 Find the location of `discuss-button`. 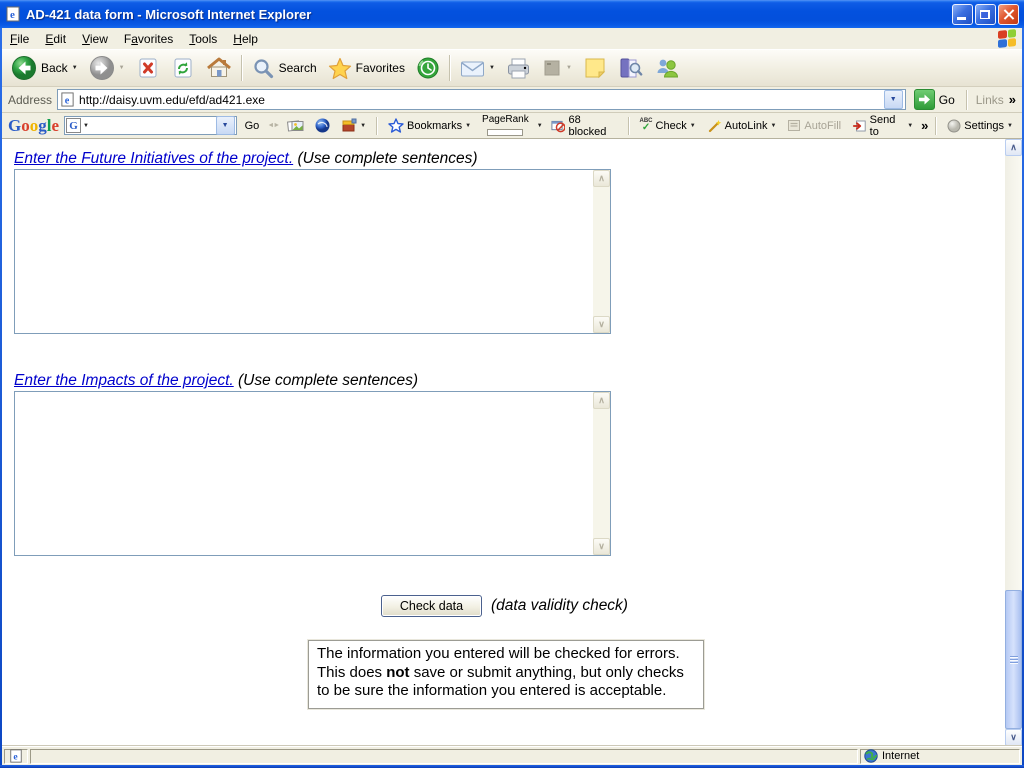

discuss-button is located at coordinates (595, 68).